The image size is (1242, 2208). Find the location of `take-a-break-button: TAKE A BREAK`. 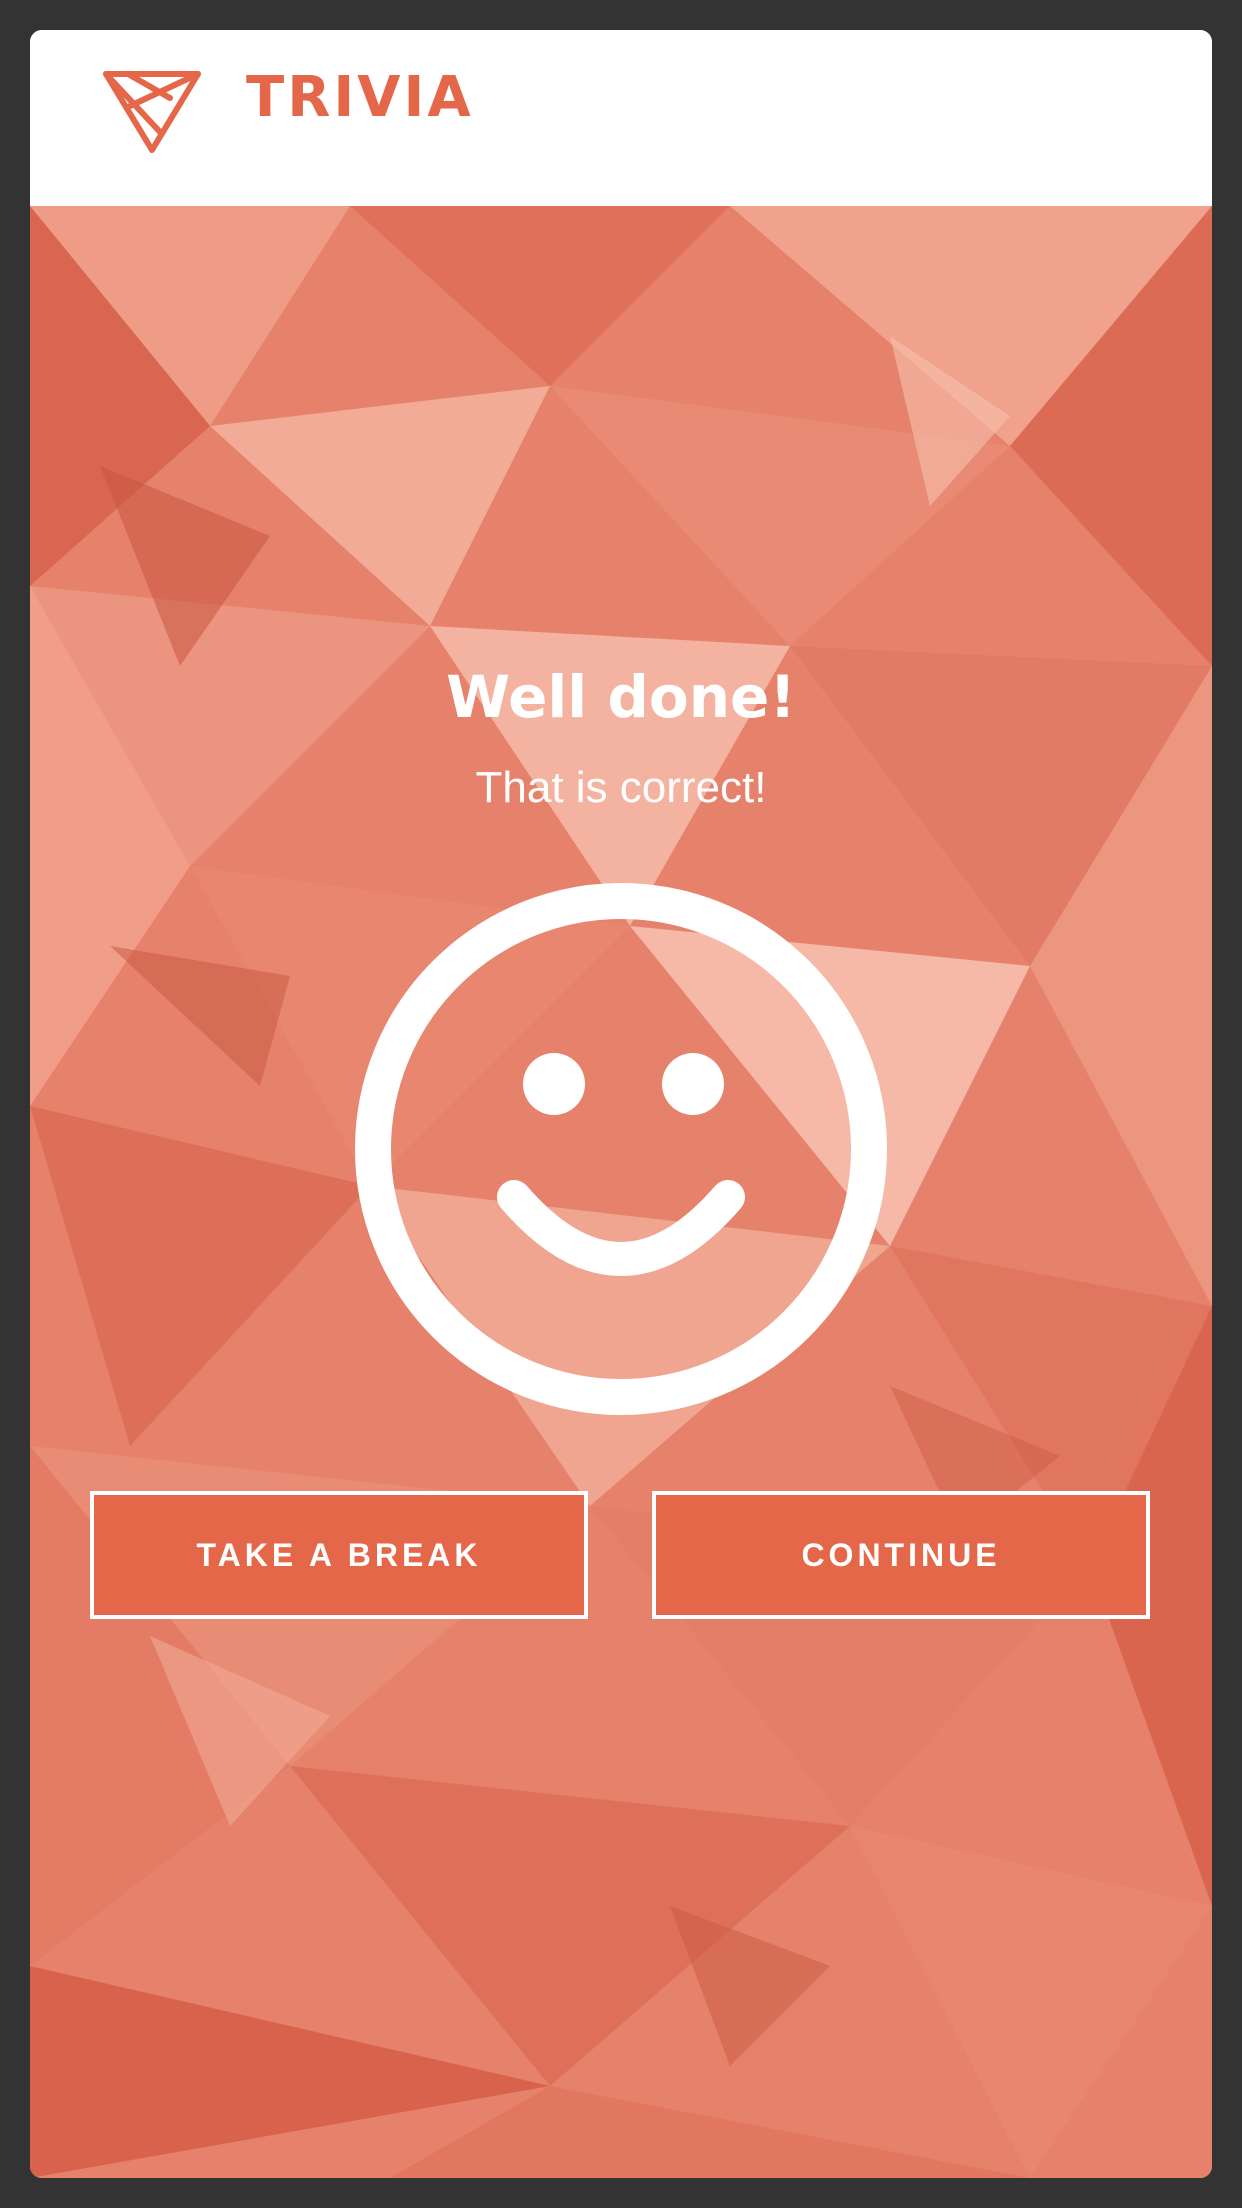

take-a-break-button: TAKE A BREAK is located at coordinates (339, 1555).